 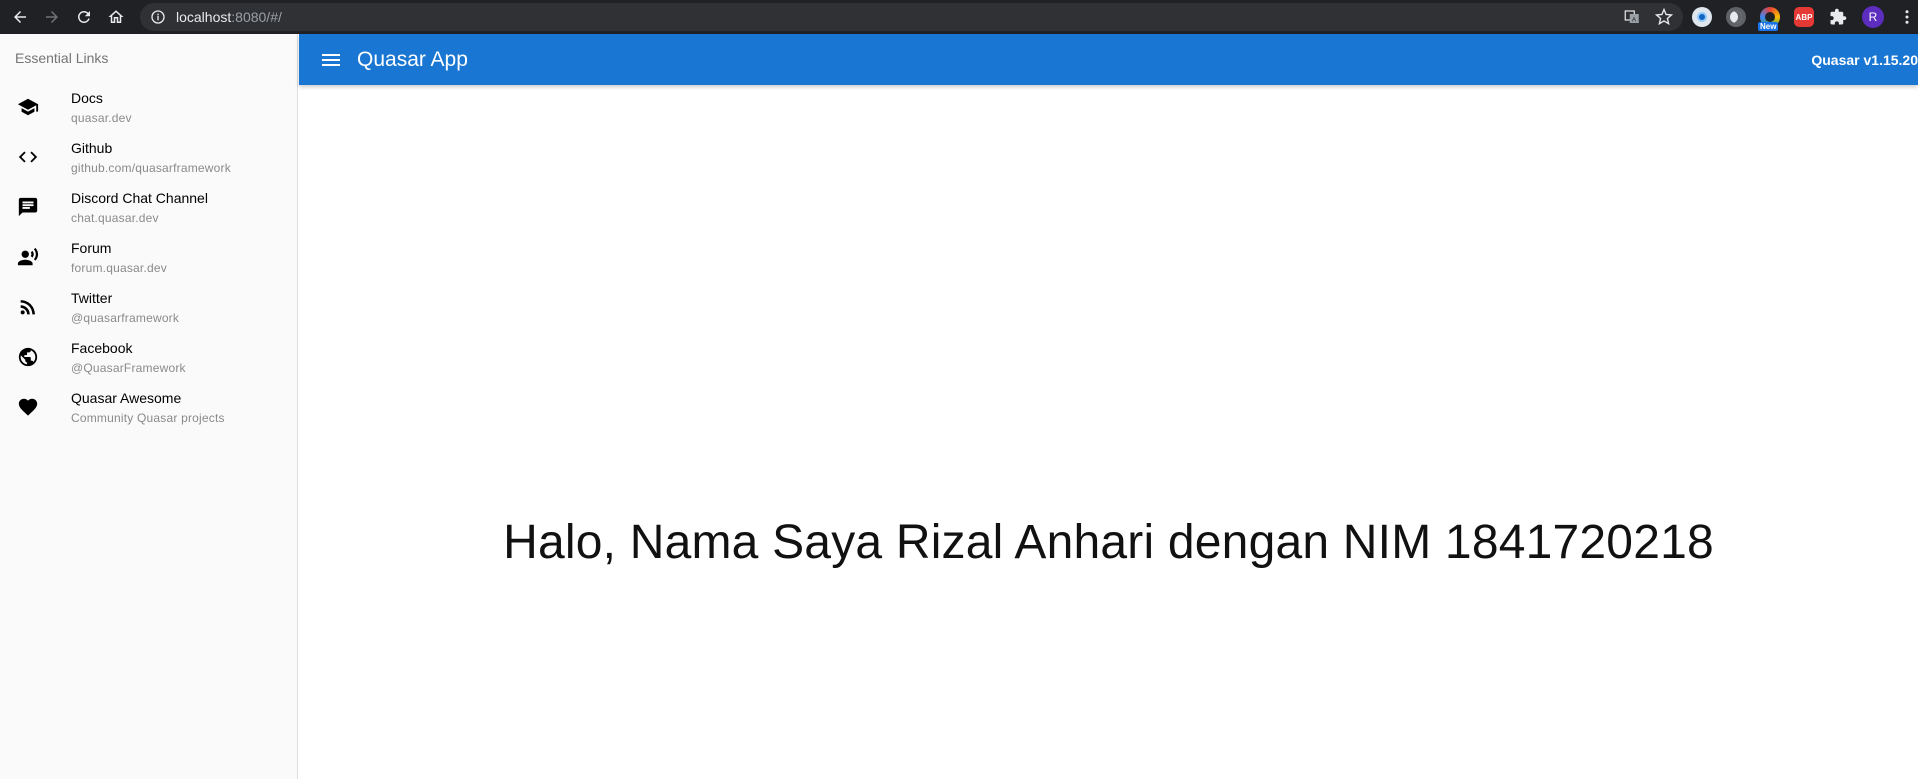 I want to click on sidebar-item-facebook: Facebook @QuasarFramework, so click(x=148, y=357).